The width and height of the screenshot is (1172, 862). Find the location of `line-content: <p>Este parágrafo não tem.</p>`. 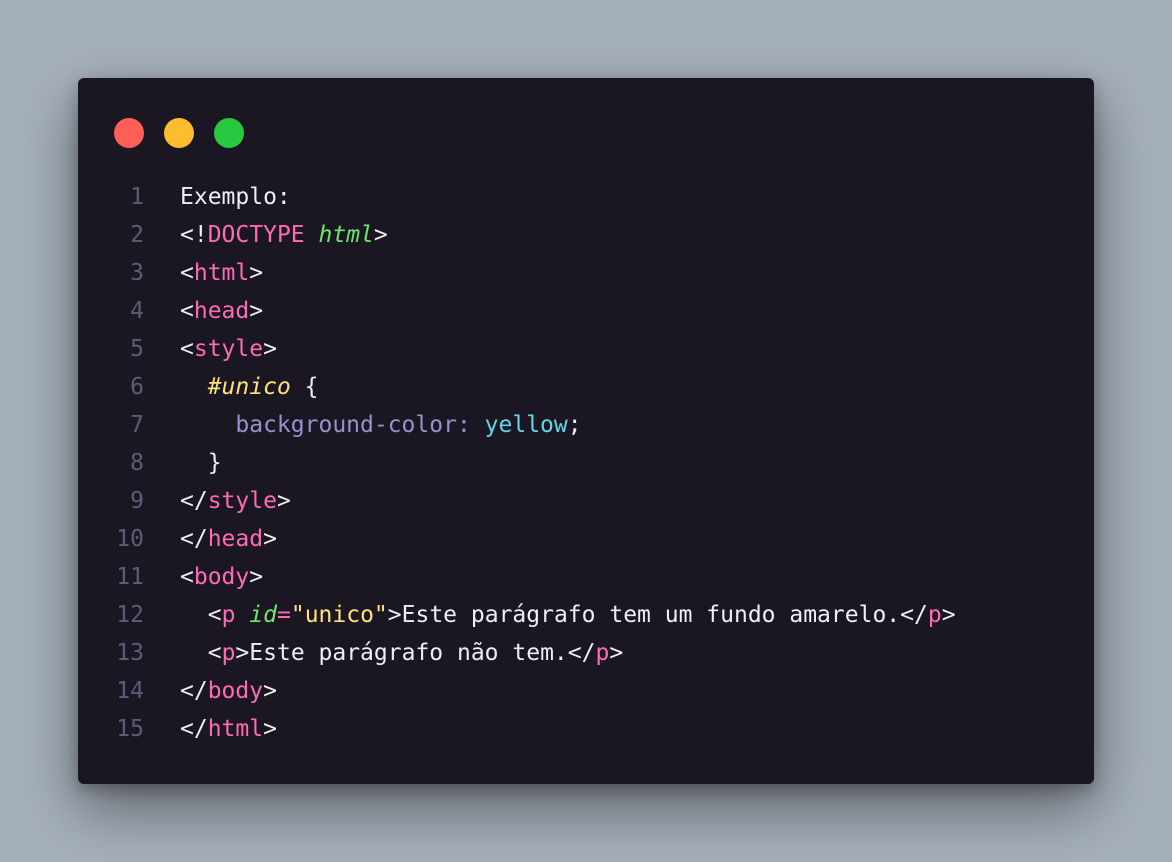

line-content: <p>Este parágrafo não tem.</p> is located at coordinates (402, 653).